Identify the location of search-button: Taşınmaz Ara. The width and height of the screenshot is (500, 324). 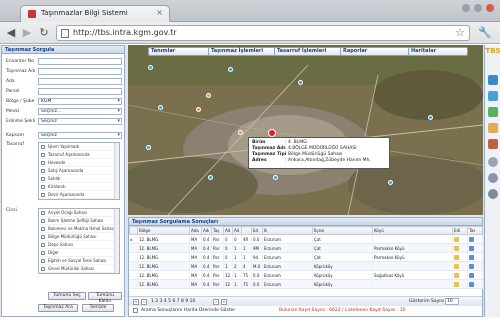
(58, 308).